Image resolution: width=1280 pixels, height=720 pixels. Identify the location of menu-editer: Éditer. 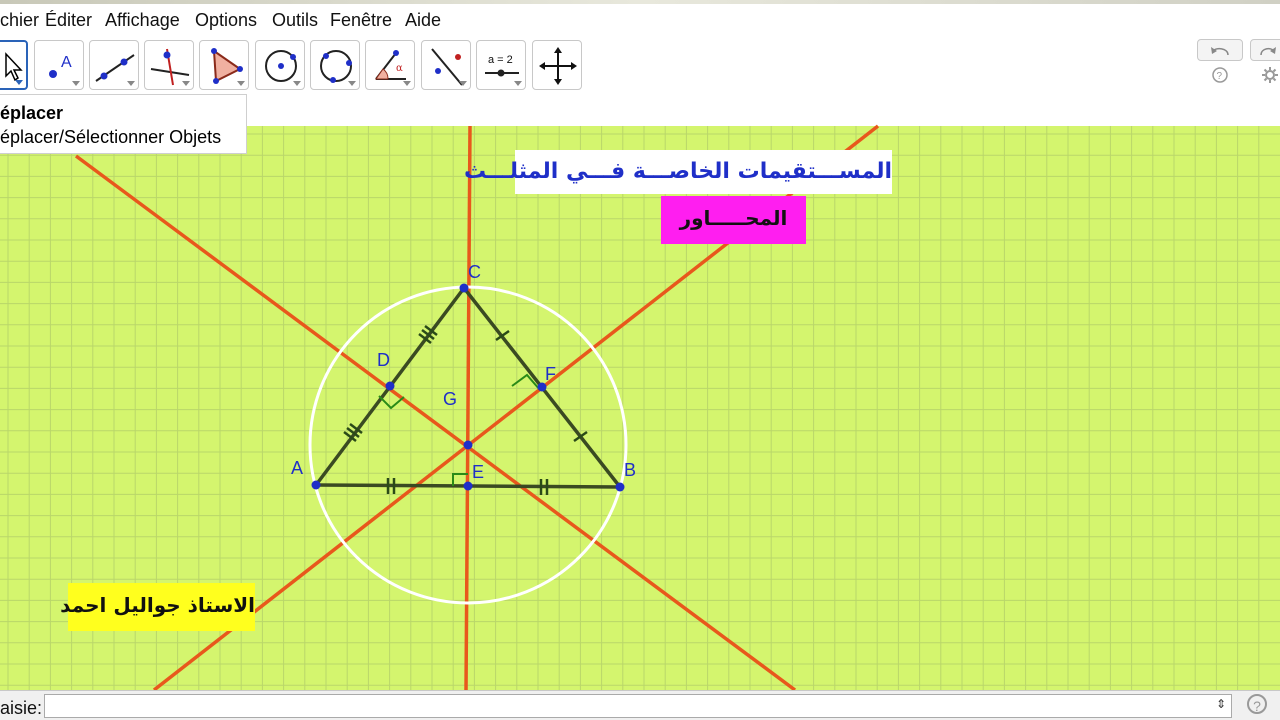
(68, 20).